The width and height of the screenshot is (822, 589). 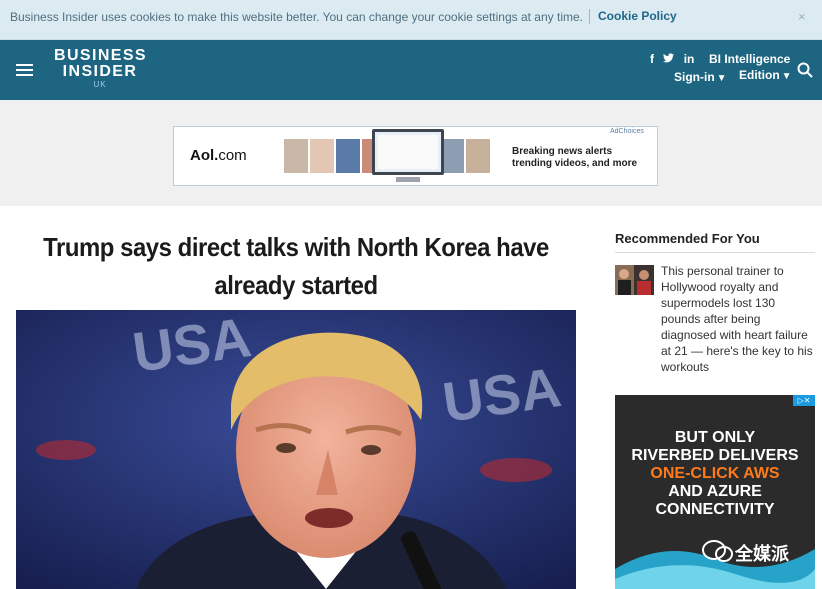 I want to click on edition-label: Edition, so click(x=759, y=75).